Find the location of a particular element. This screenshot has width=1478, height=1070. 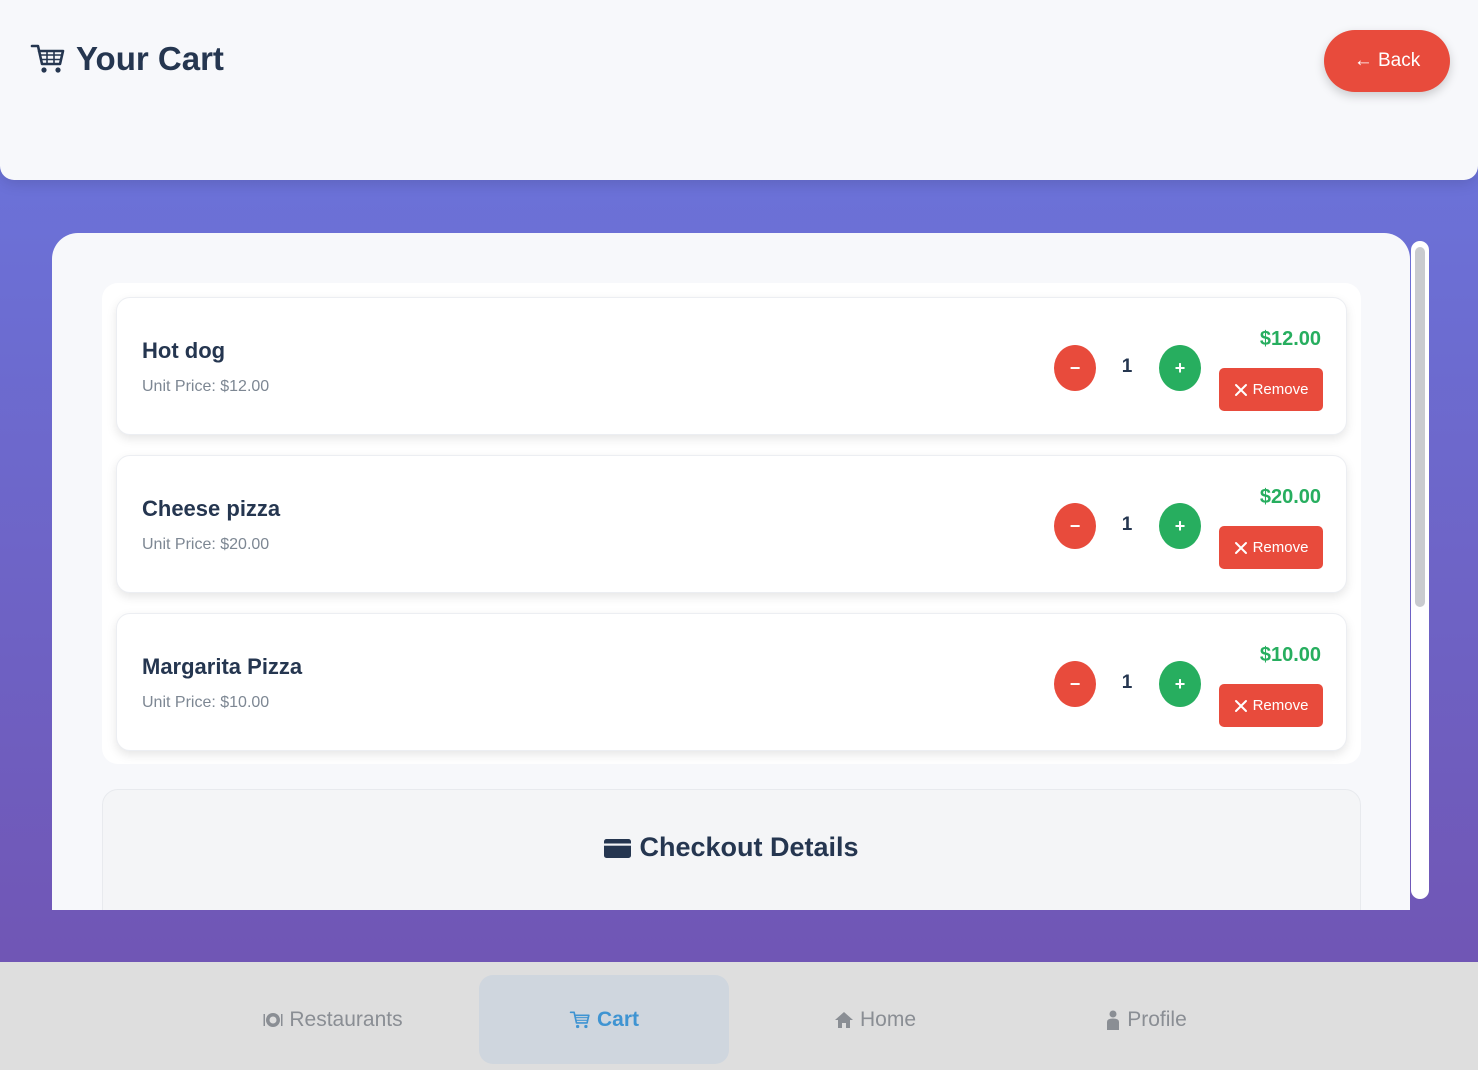

page-title: Your Cart is located at coordinates (127, 59).